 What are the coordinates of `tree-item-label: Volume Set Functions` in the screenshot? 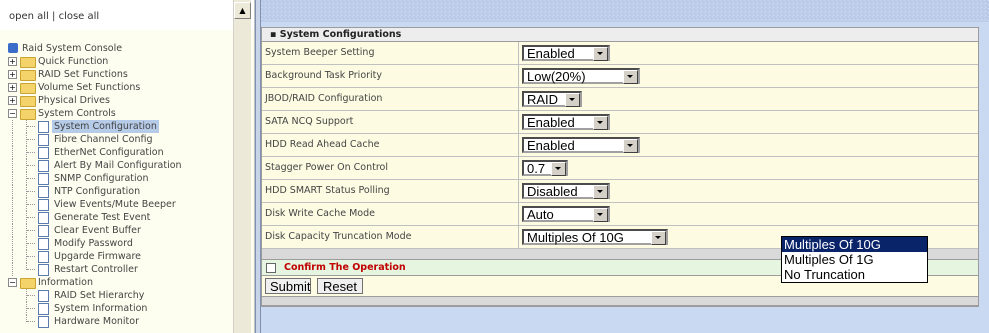 It's located at (89, 87).